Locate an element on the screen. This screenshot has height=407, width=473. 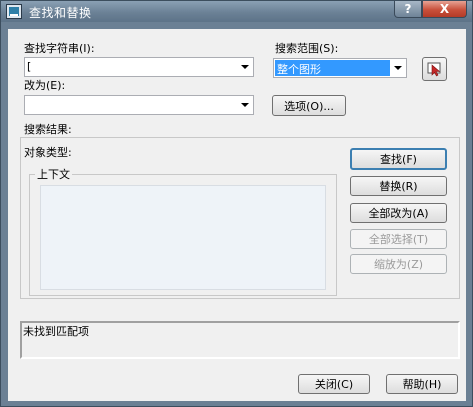
title-close-button: X is located at coordinates (444, 9).